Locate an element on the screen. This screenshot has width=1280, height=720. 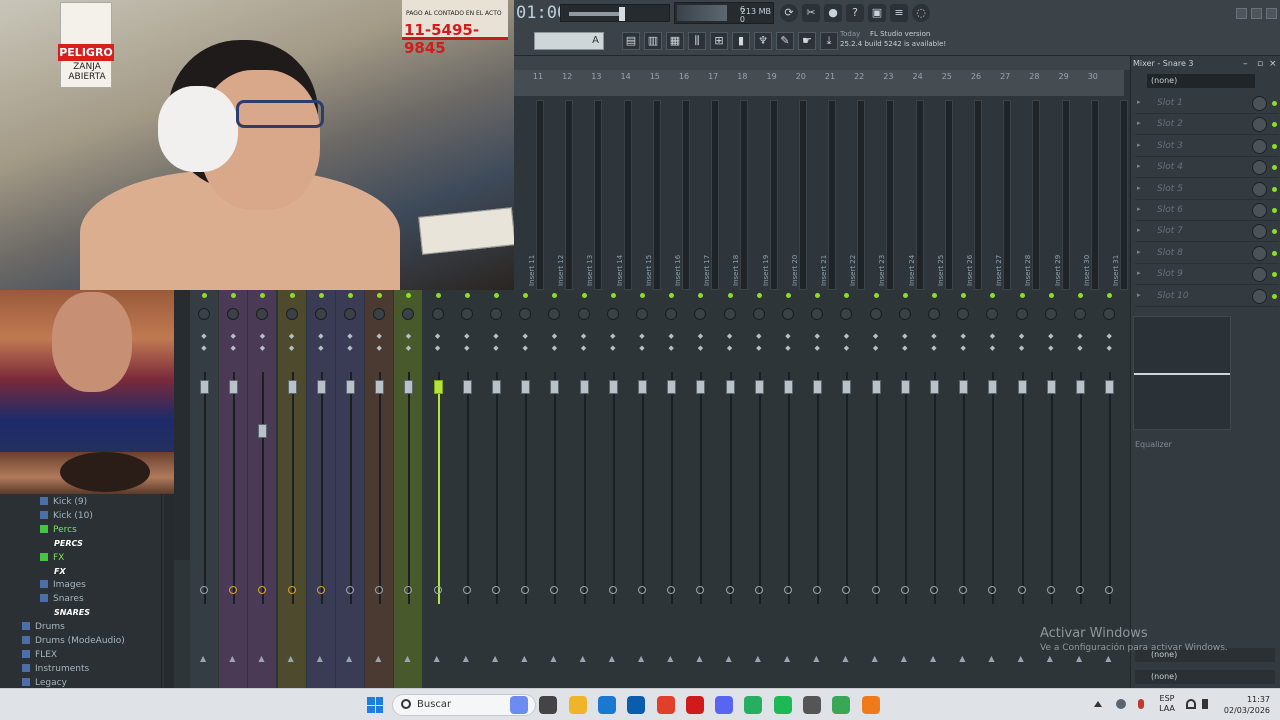
browser-item: Instruments is located at coordinates (55, 669).